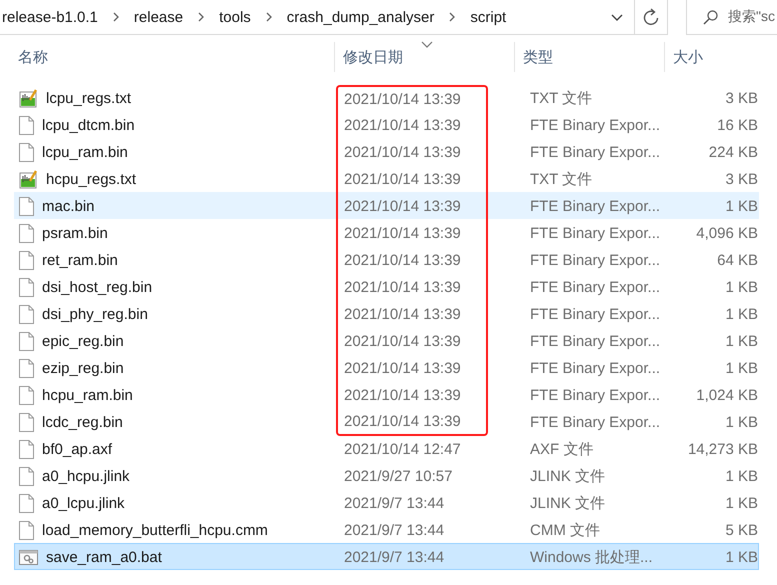 The width and height of the screenshot is (777, 585). Describe the element at coordinates (235, 17) in the screenshot. I see `breadcrumb-item: tools` at that location.